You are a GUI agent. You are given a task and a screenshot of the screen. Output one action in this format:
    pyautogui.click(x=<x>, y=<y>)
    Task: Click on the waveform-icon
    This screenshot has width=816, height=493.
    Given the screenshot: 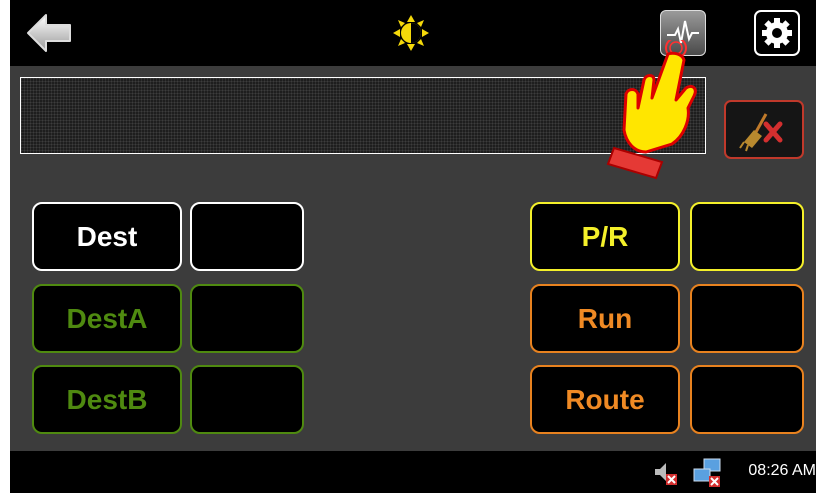 What is the action you would take?
    pyautogui.click(x=683, y=32)
    